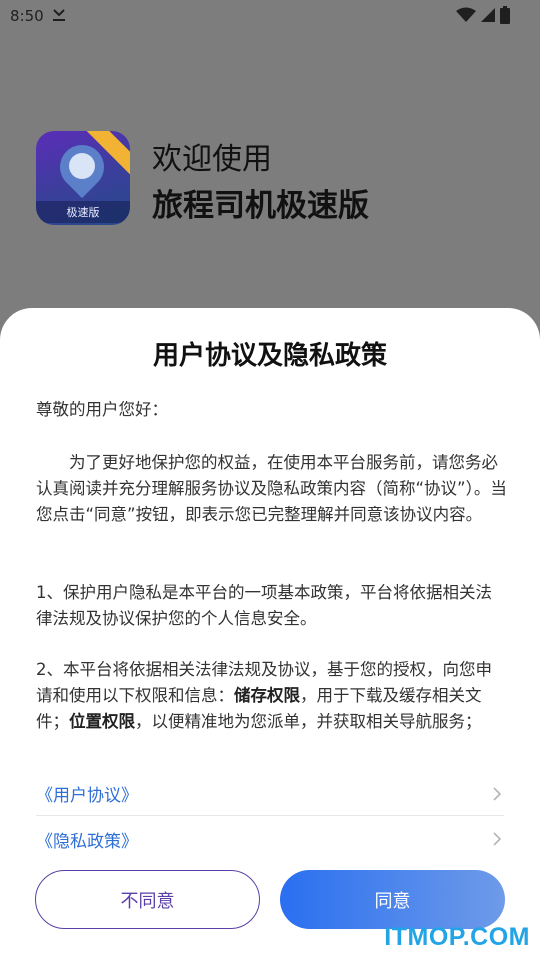  What do you see at coordinates (267, 695) in the screenshot?
I see `storage-permission-label: 储存权限` at bounding box center [267, 695].